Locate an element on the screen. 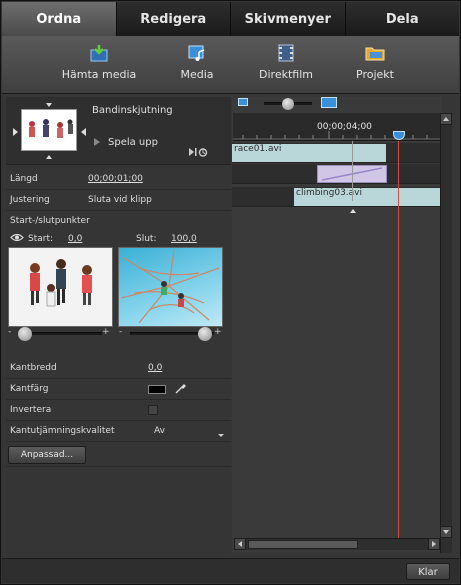  done-button: Klar is located at coordinates (428, 571).